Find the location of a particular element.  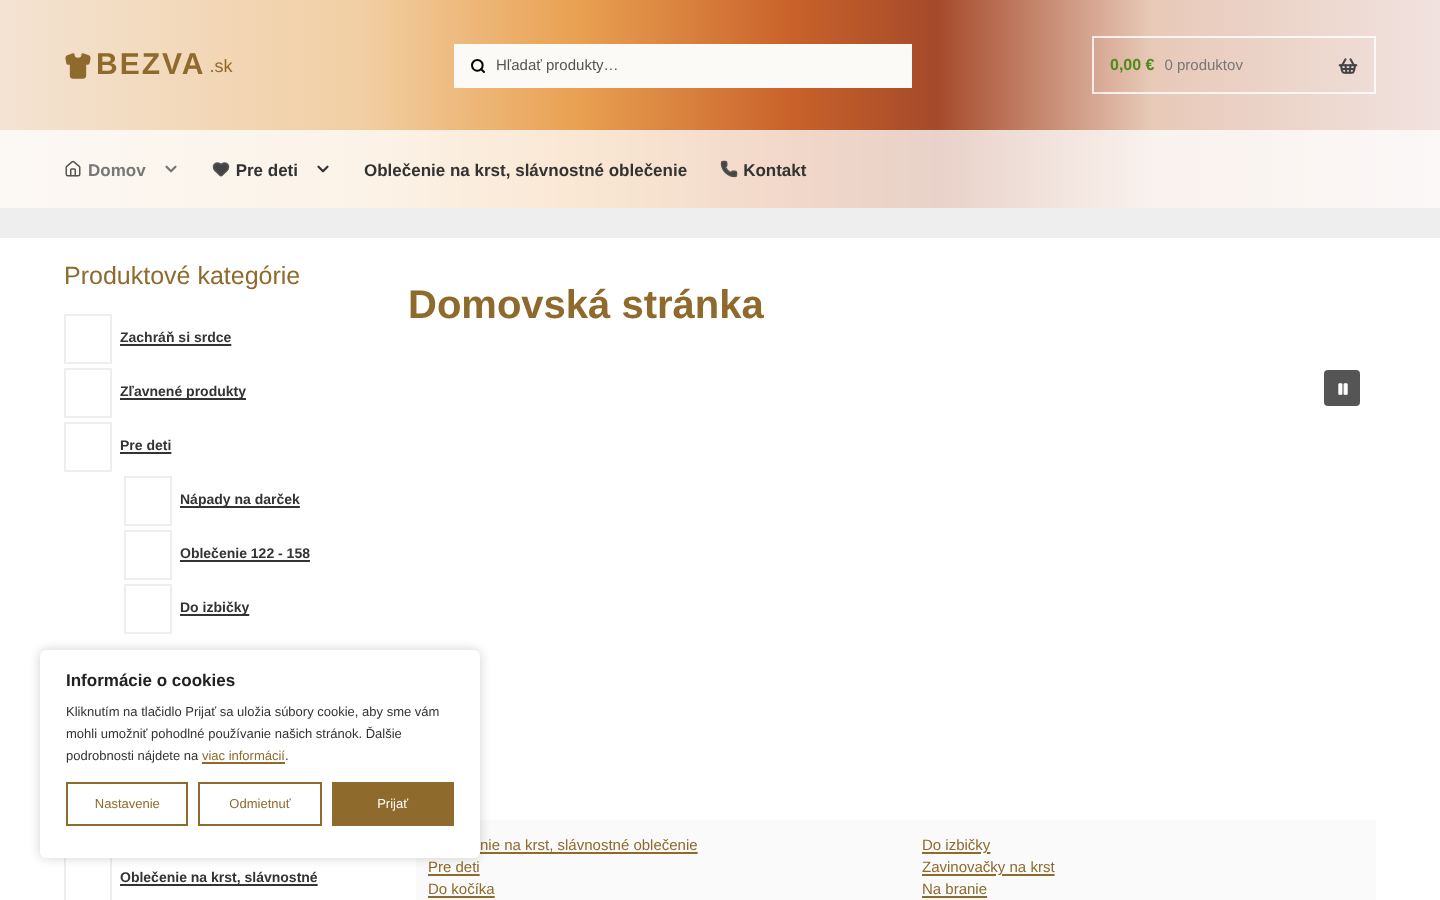

logo-suffix: .sk is located at coordinates (221, 65).